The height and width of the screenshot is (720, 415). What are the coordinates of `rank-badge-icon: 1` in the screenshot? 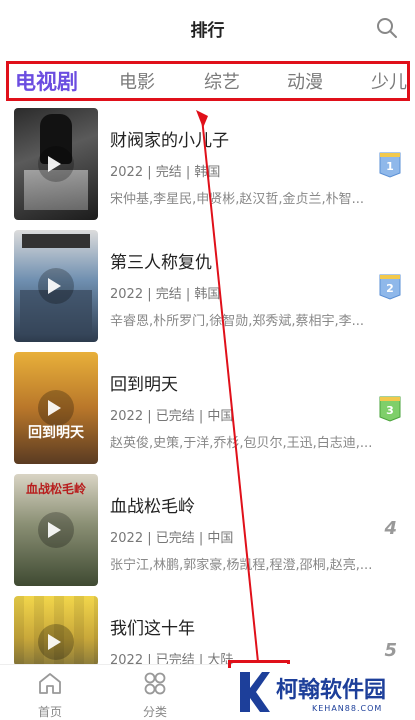 It's located at (390, 165).